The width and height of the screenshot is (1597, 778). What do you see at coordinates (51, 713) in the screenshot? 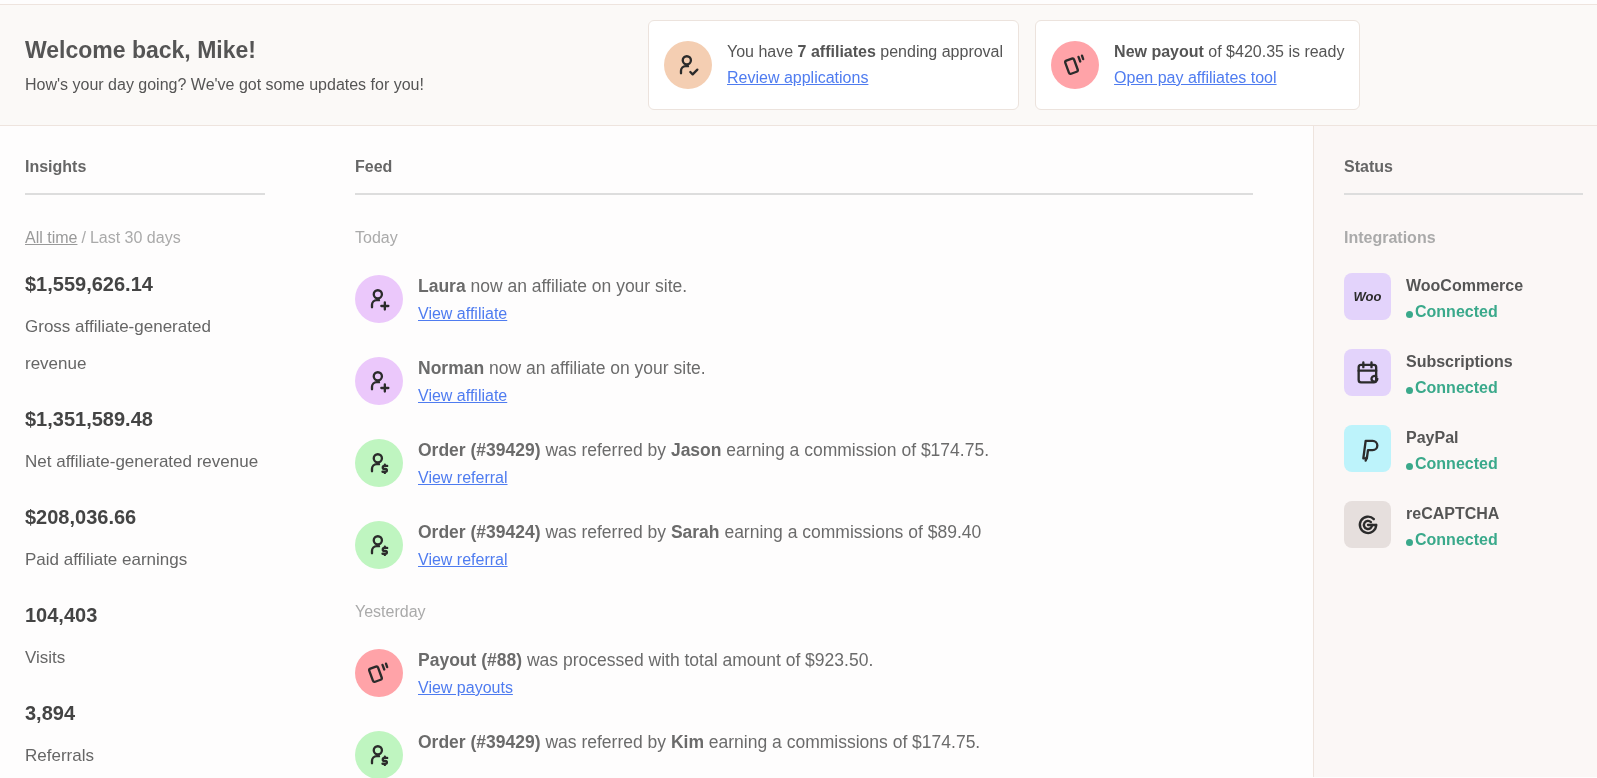
I see `metric-value: 3,894` at bounding box center [51, 713].